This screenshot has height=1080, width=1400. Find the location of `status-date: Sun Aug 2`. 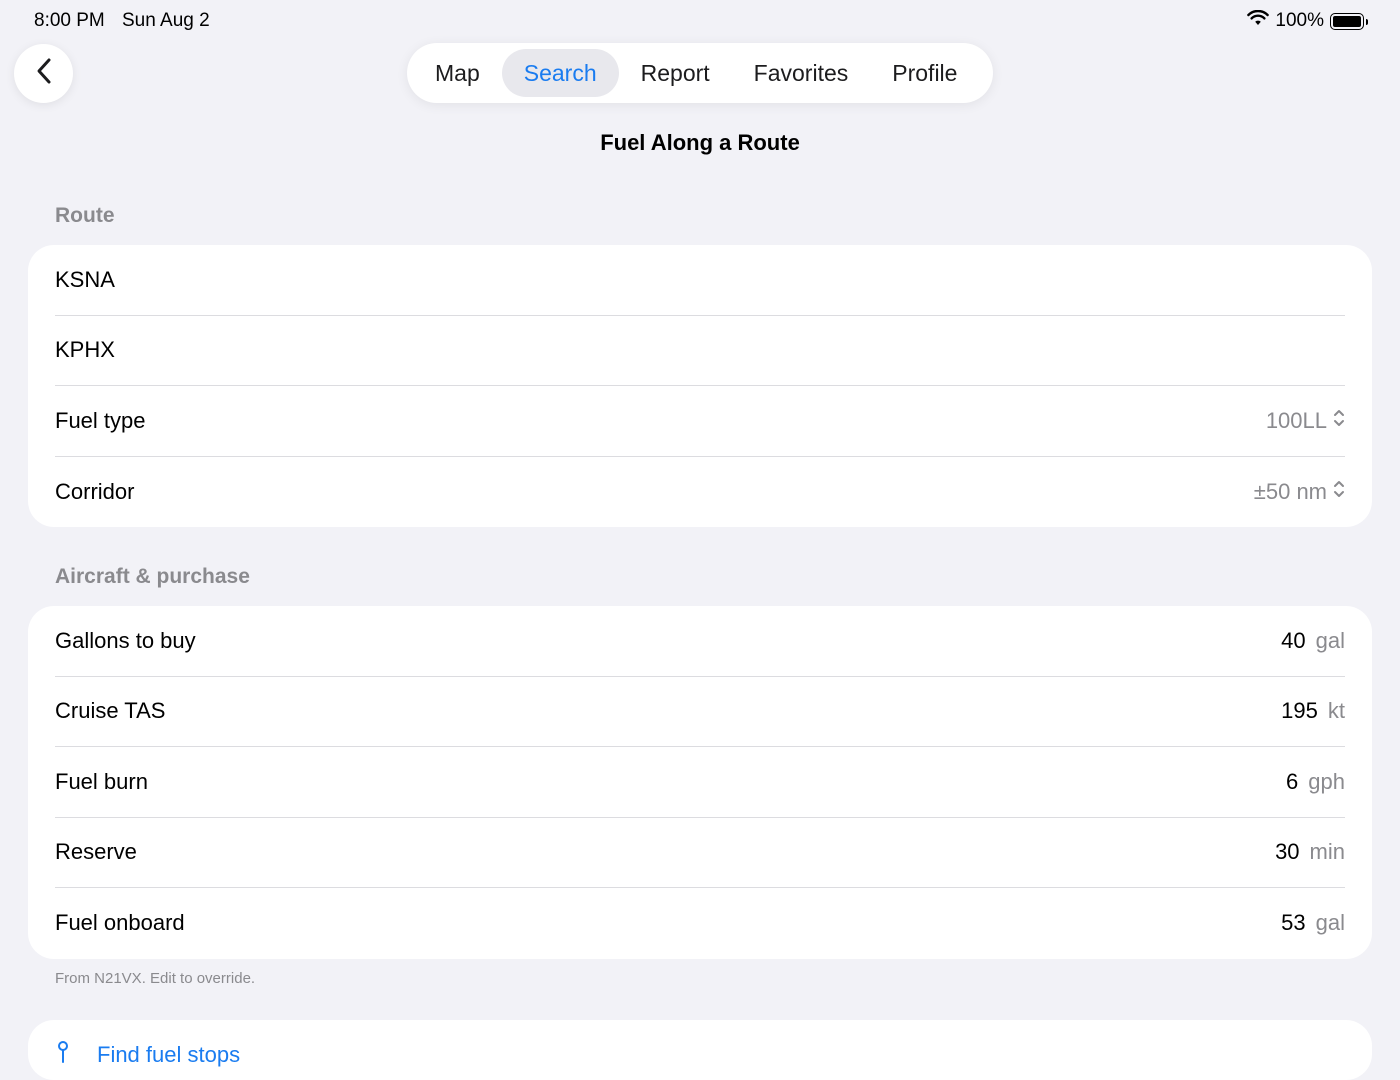

status-date: Sun Aug 2 is located at coordinates (166, 20).